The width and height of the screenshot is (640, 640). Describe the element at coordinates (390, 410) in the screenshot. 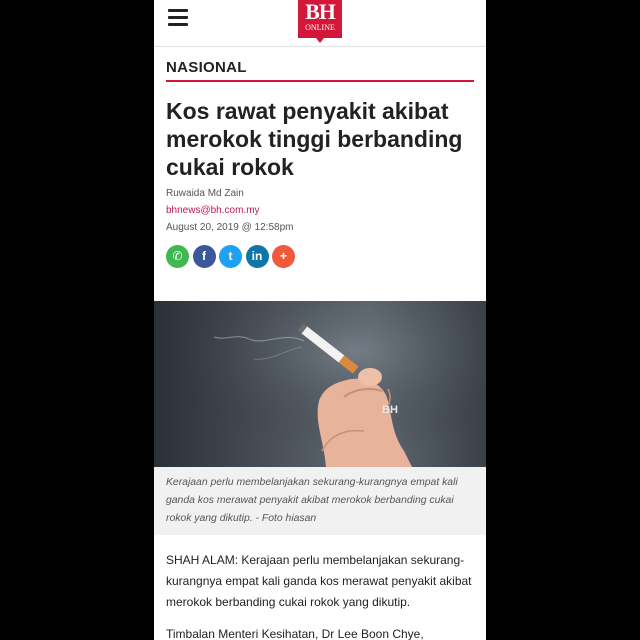

I see `photo-watermark: BH` at that location.